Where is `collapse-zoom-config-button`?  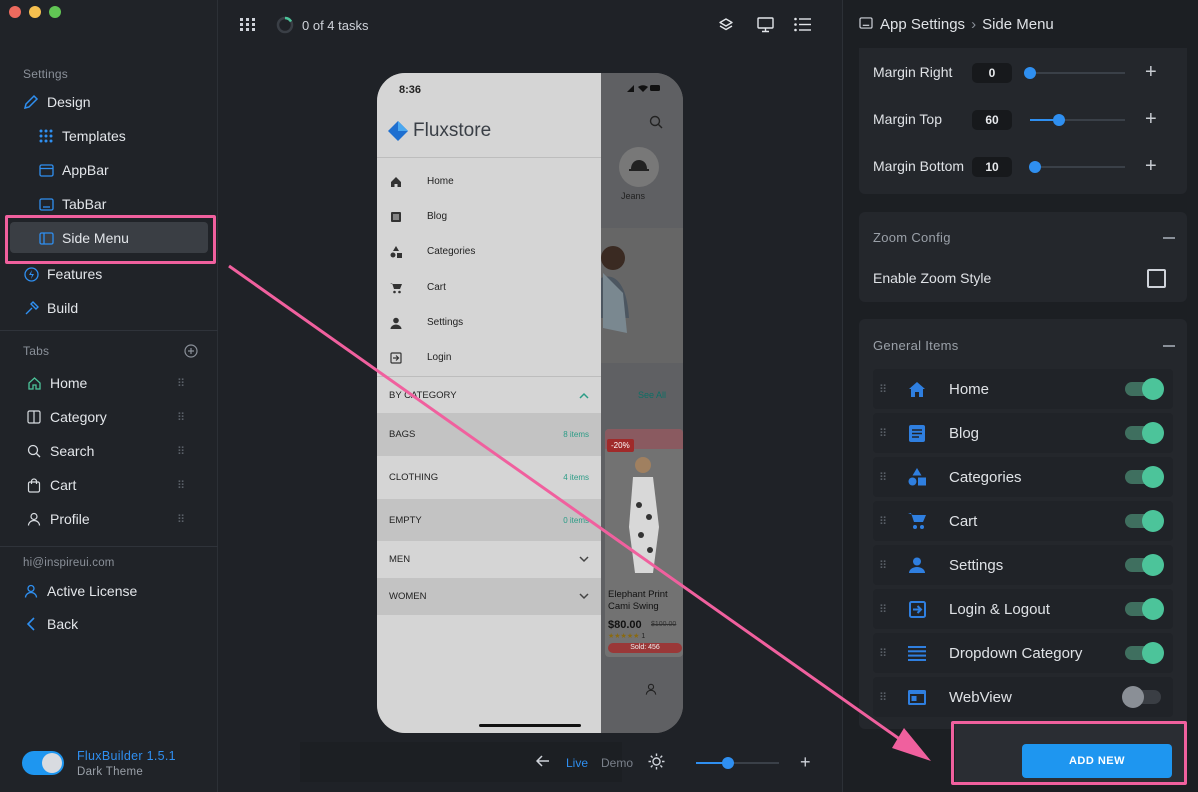
collapse-zoom-config-button is located at coordinates (1169, 238).